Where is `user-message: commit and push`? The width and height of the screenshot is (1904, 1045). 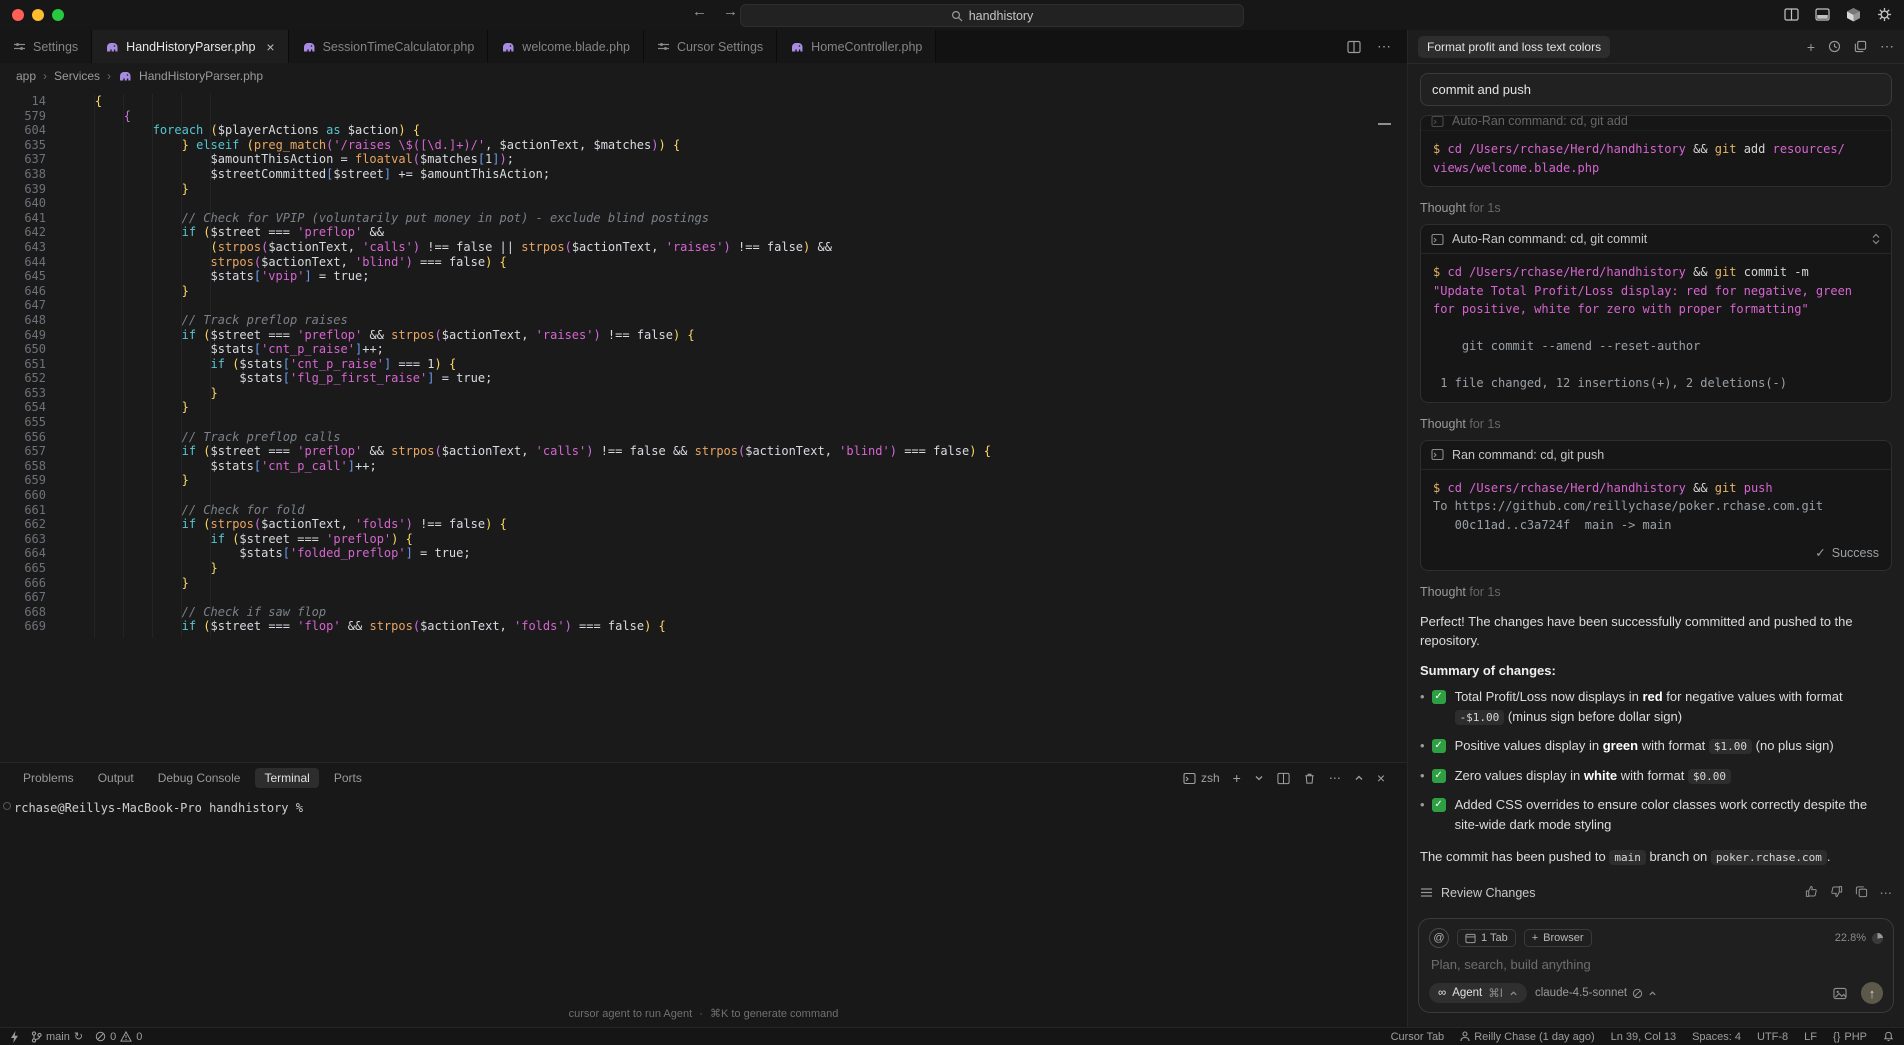 user-message: commit and push is located at coordinates (1656, 89).